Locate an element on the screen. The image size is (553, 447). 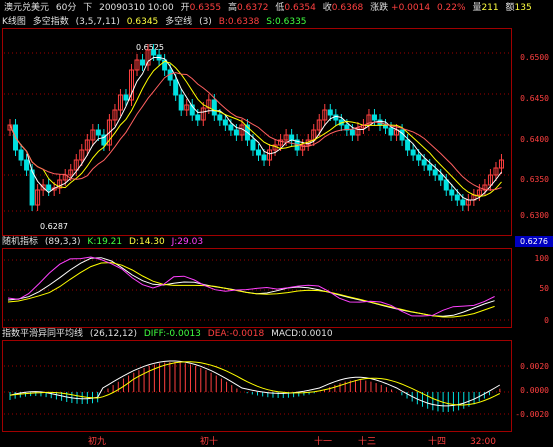
diff-line is located at coordinates (255, 383).